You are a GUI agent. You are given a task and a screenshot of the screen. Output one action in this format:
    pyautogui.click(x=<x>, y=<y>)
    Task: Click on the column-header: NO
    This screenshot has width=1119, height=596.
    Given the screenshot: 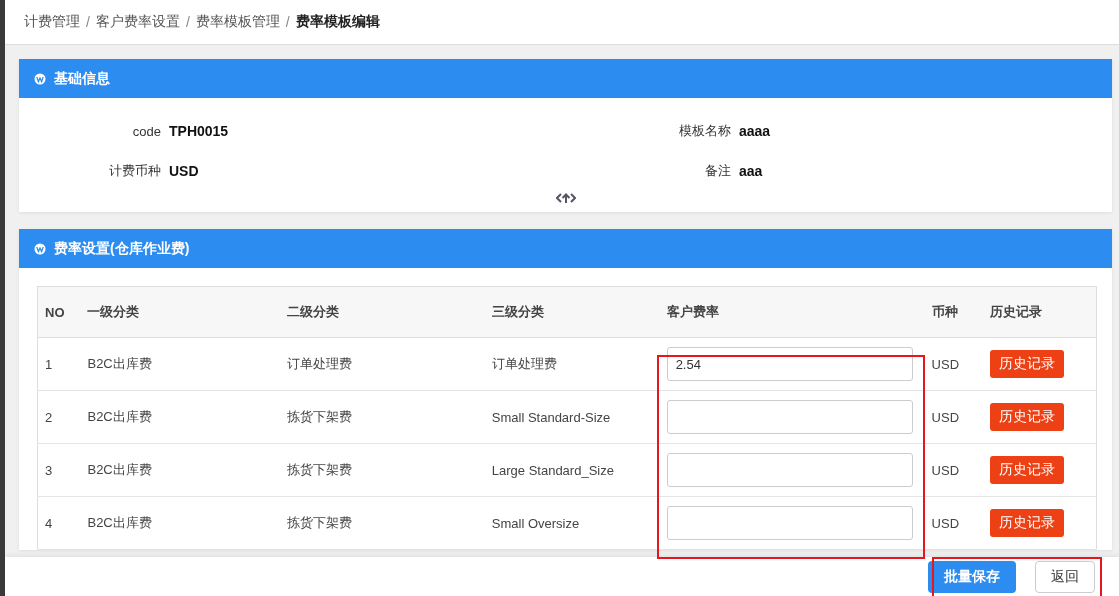 What is the action you would take?
    pyautogui.click(x=59, y=312)
    